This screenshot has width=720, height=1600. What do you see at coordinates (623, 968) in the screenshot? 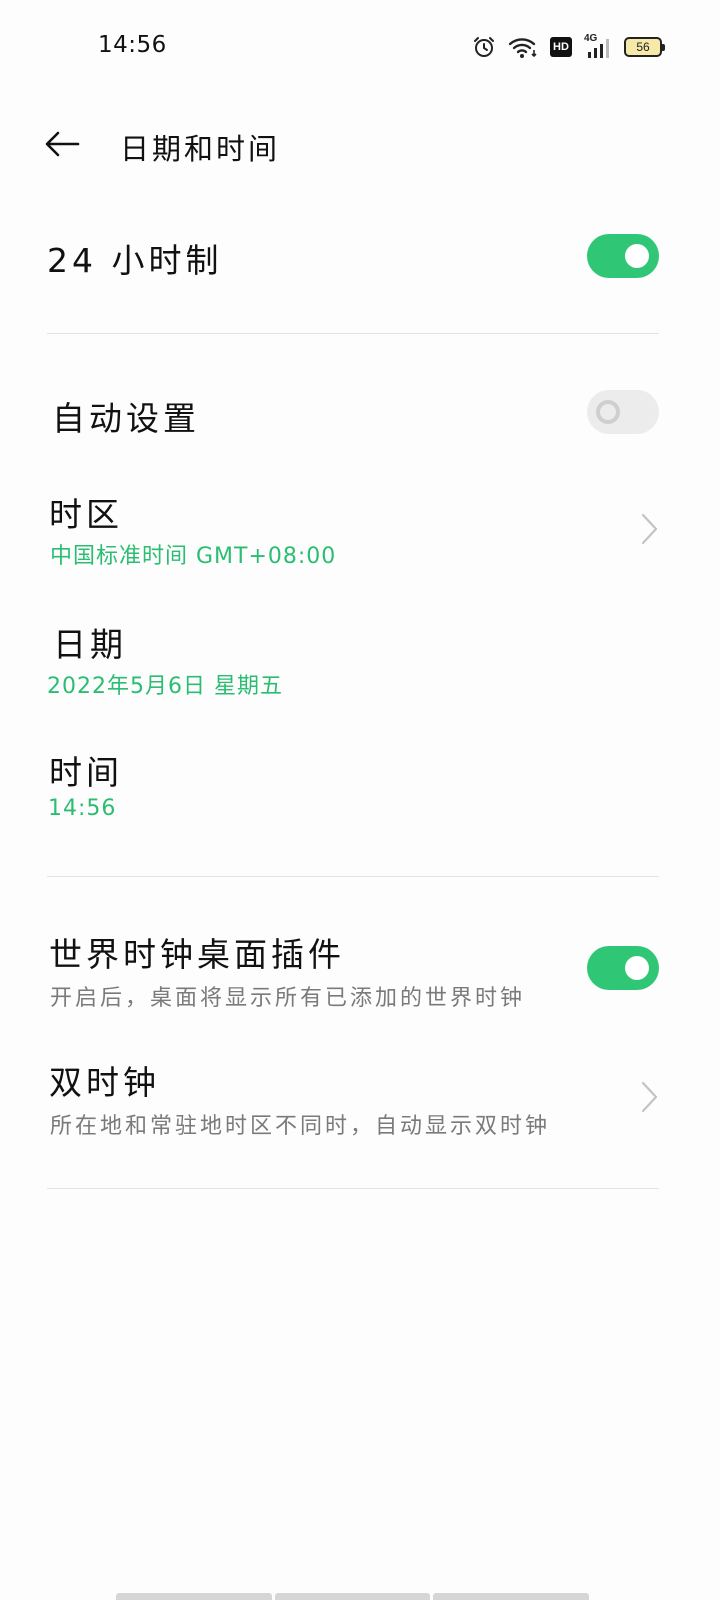
I see `world-clock-widget-toggle` at bounding box center [623, 968].